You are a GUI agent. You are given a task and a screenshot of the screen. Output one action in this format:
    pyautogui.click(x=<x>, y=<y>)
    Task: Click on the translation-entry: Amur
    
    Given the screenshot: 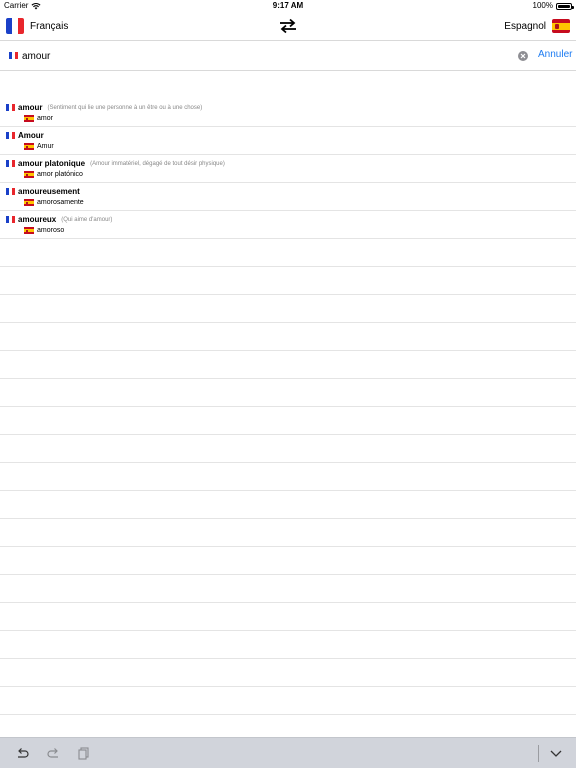 What is the action you would take?
    pyautogui.click(x=39, y=146)
    